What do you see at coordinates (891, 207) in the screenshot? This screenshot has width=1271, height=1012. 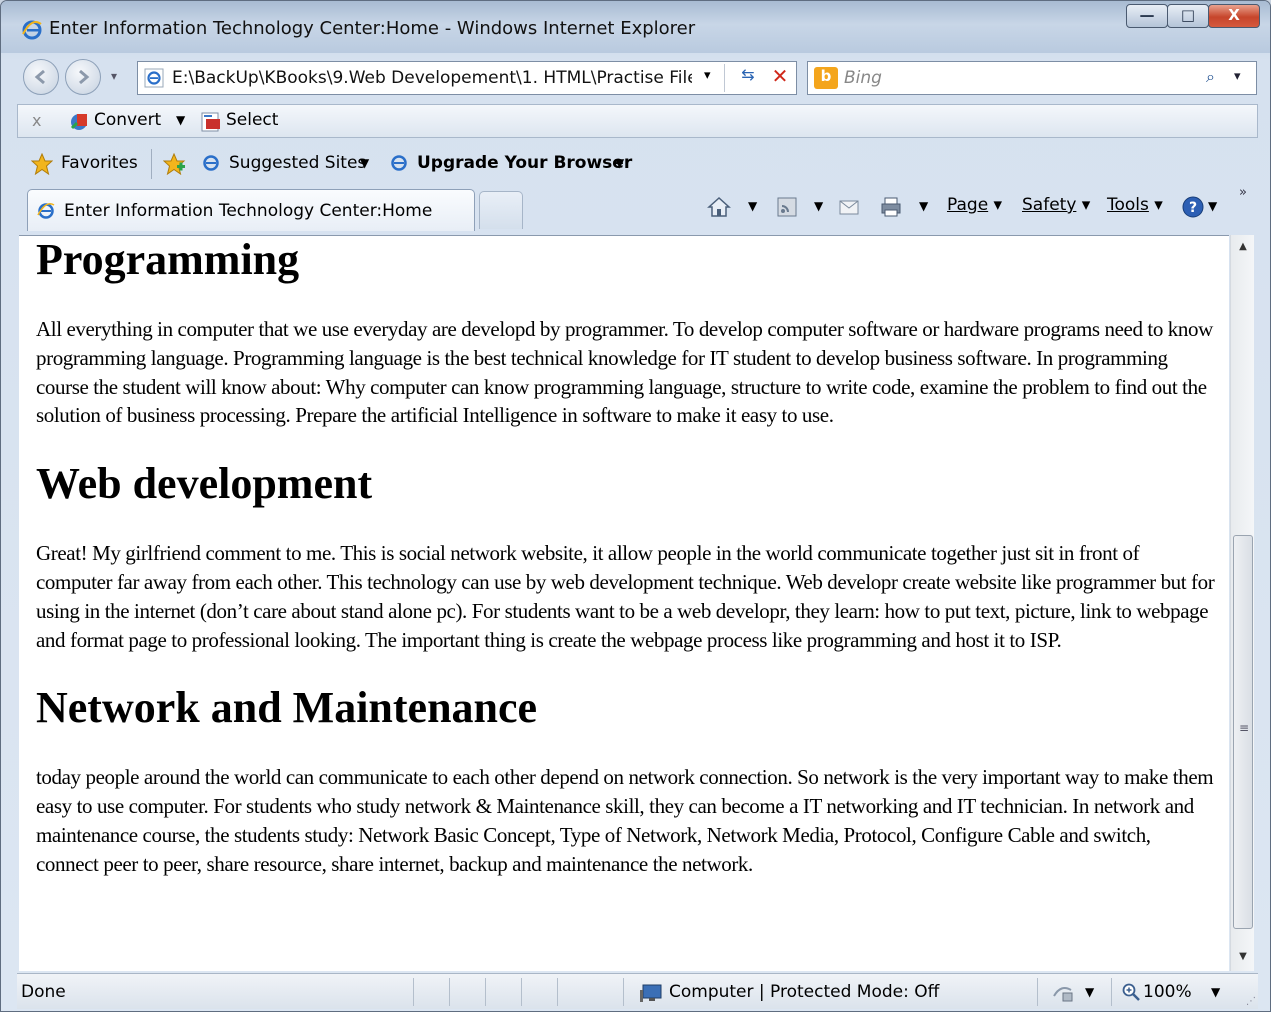 I see `print-icon` at bounding box center [891, 207].